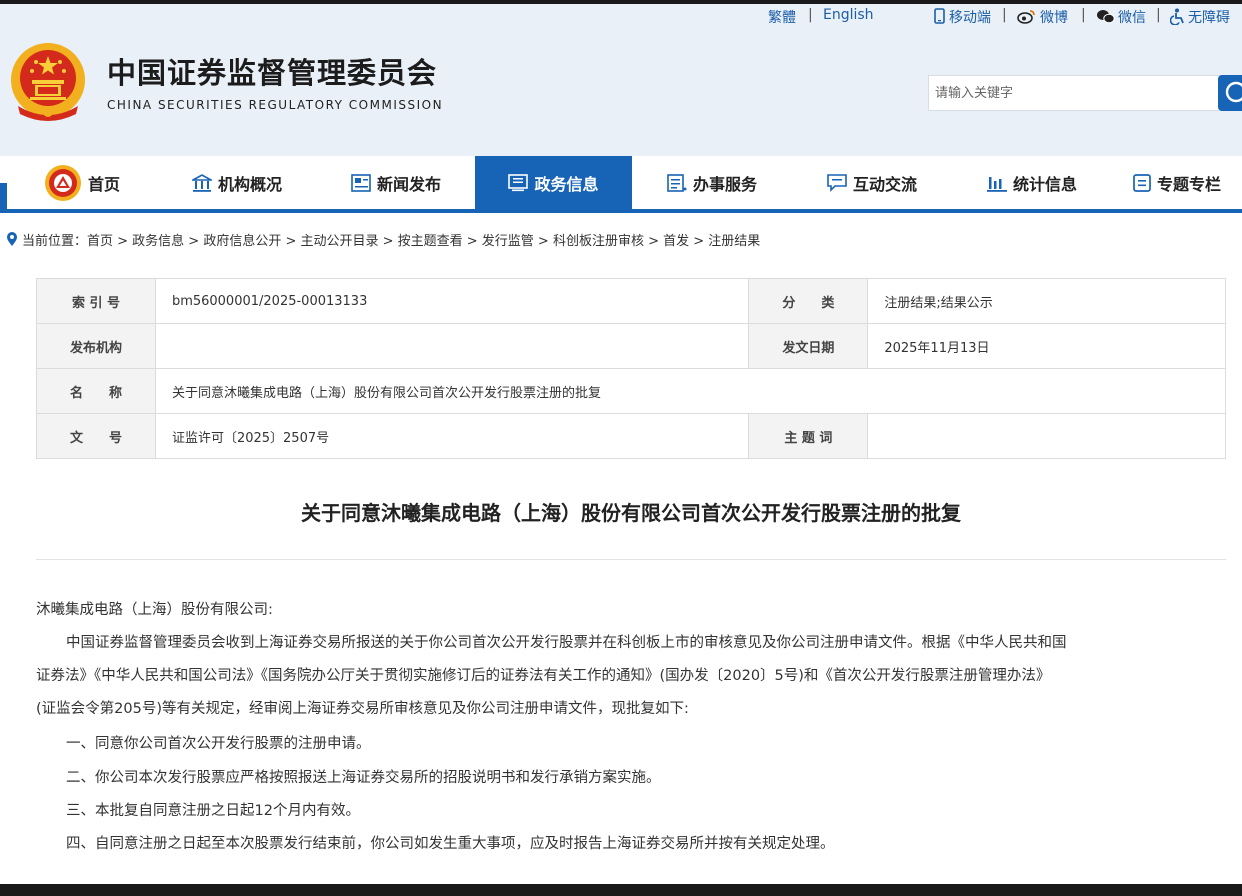  I want to click on nav-underline, so click(621, 211).